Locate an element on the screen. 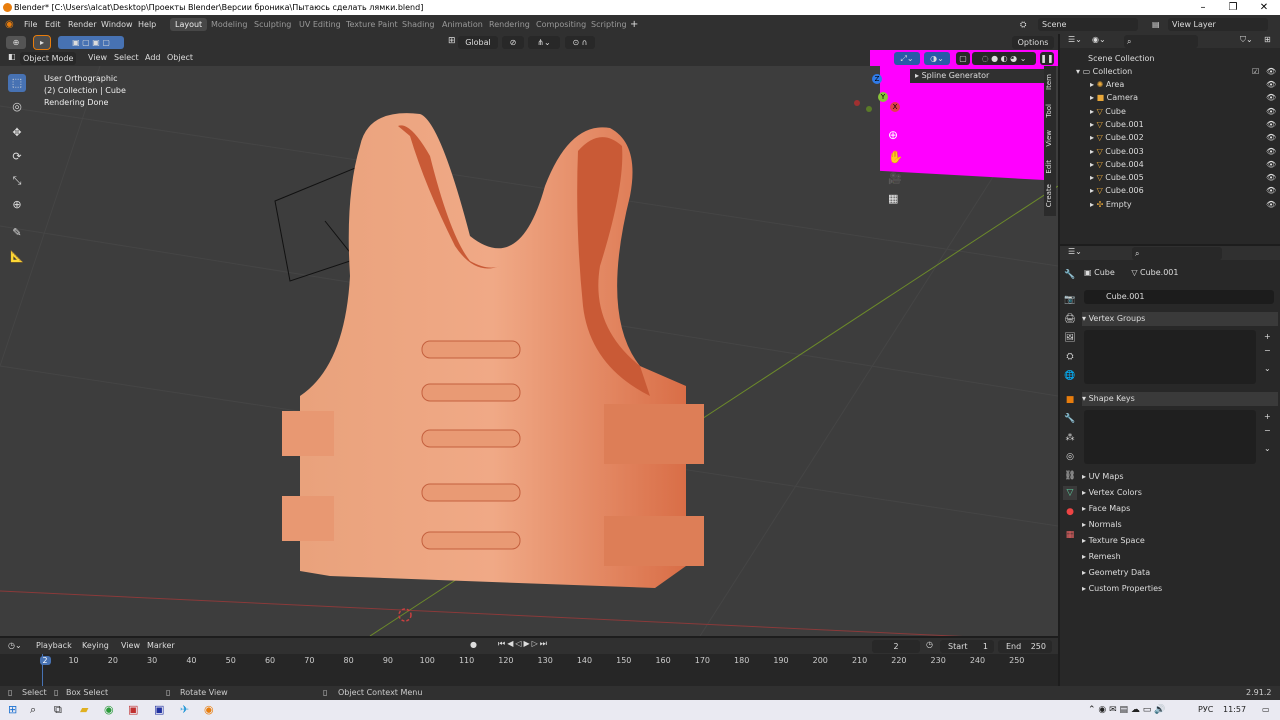  select-box-icon: ⬚ is located at coordinates (17, 83).